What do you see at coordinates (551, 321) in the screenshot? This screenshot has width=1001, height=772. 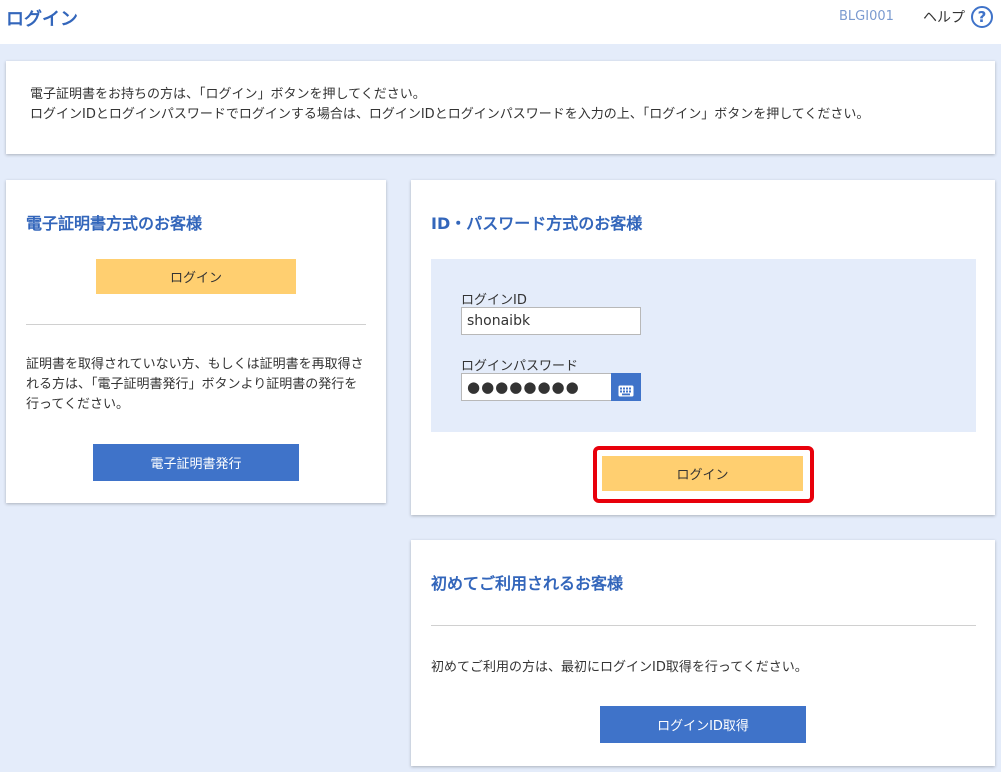 I see `login-id-input` at bounding box center [551, 321].